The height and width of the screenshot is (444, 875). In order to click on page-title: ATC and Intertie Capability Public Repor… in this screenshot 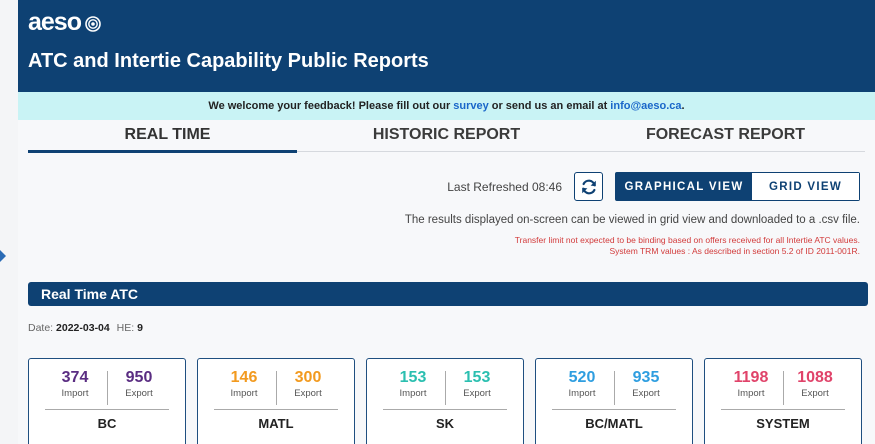, I will do `click(228, 61)`.